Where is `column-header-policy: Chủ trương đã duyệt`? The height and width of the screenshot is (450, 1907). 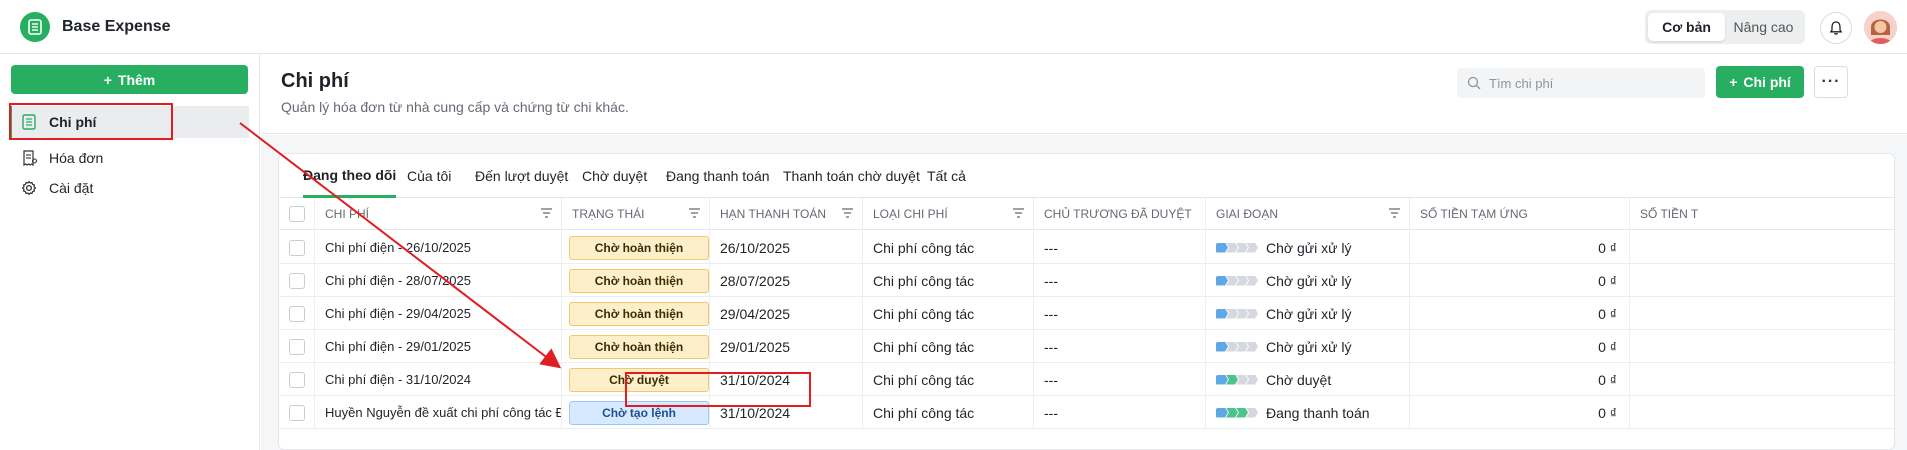 column-header-policy: Chủ trương đã duyệt is located at coordinates (1120, 214).